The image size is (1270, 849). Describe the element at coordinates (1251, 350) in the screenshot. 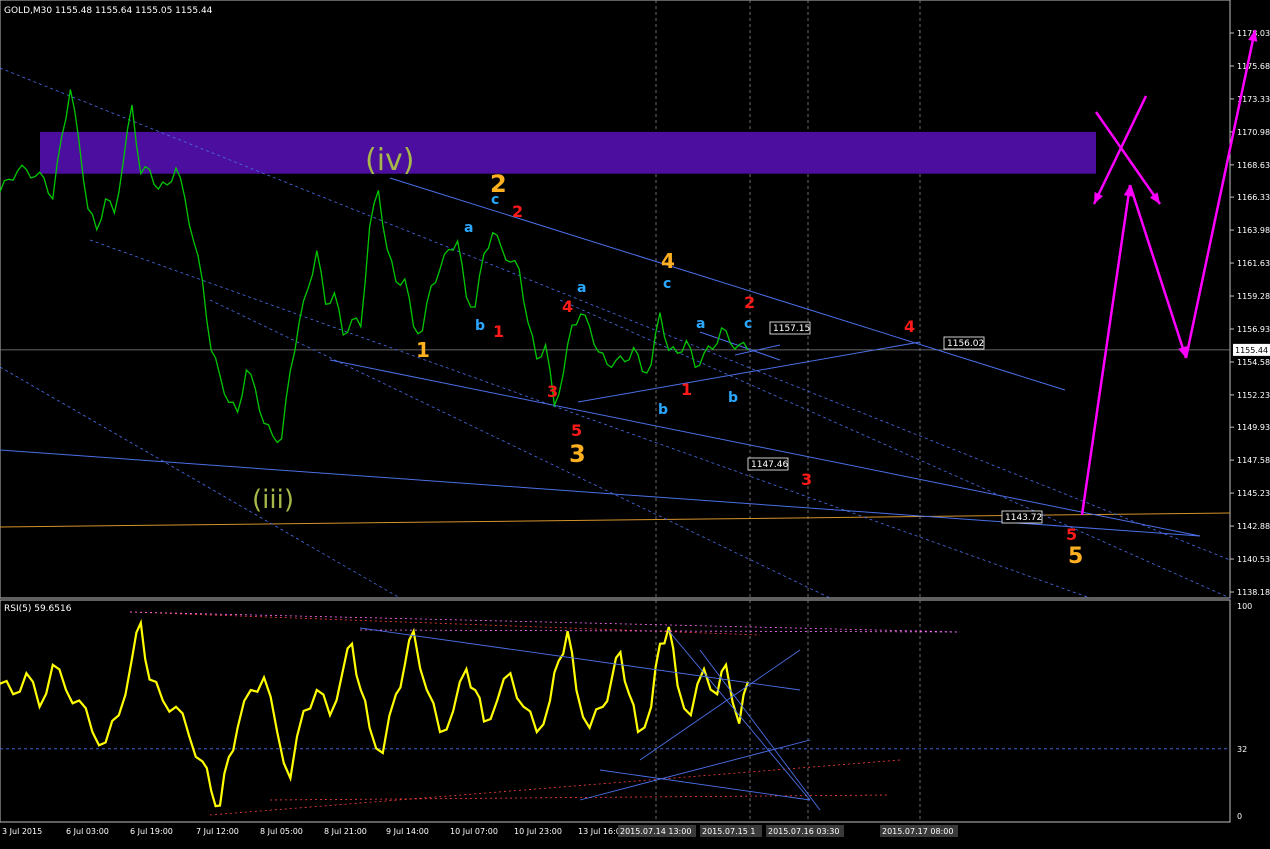

I see `current-price-label: 1155.44` at that location.